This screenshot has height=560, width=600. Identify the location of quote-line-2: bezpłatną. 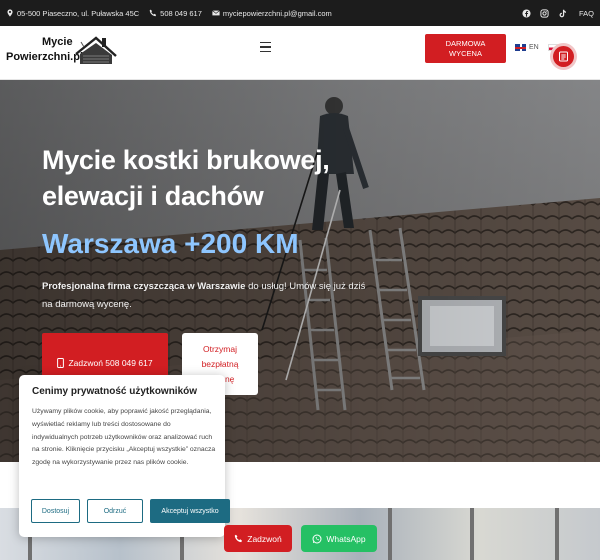
(220, 364).